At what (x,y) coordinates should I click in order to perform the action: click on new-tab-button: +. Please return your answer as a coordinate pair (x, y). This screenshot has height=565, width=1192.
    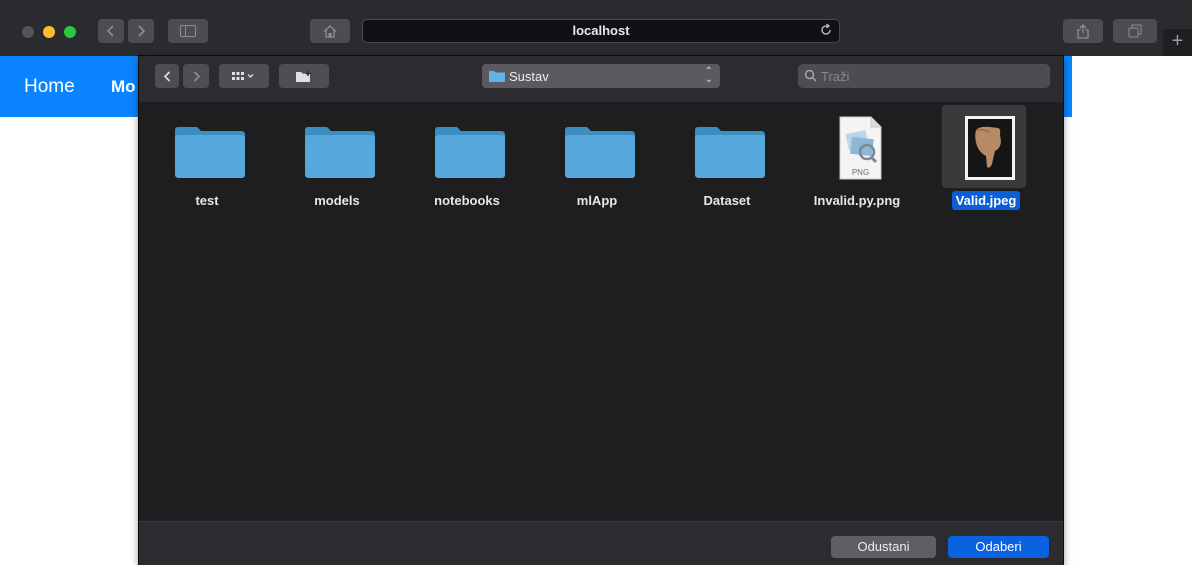
    Looking at the image, I should click on (1177, 42).